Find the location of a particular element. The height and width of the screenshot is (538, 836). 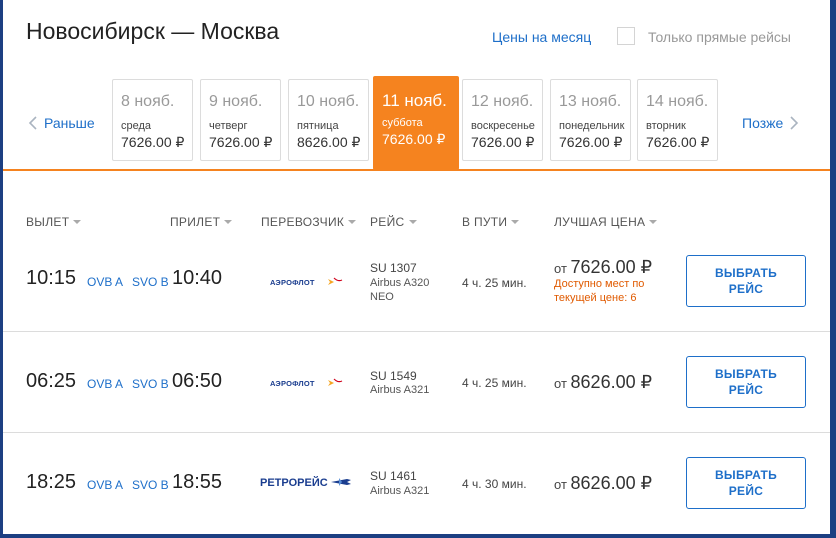

date-card-price: 8626.00 ₽ is located at coordinates (329, 142).